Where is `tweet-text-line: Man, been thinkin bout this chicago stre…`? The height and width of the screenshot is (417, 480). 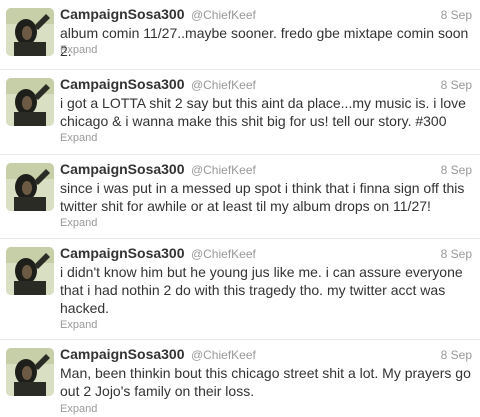
tweet-text-line: Man, been thinkin bout this chicago stre… is located at coordinates (265, 373).